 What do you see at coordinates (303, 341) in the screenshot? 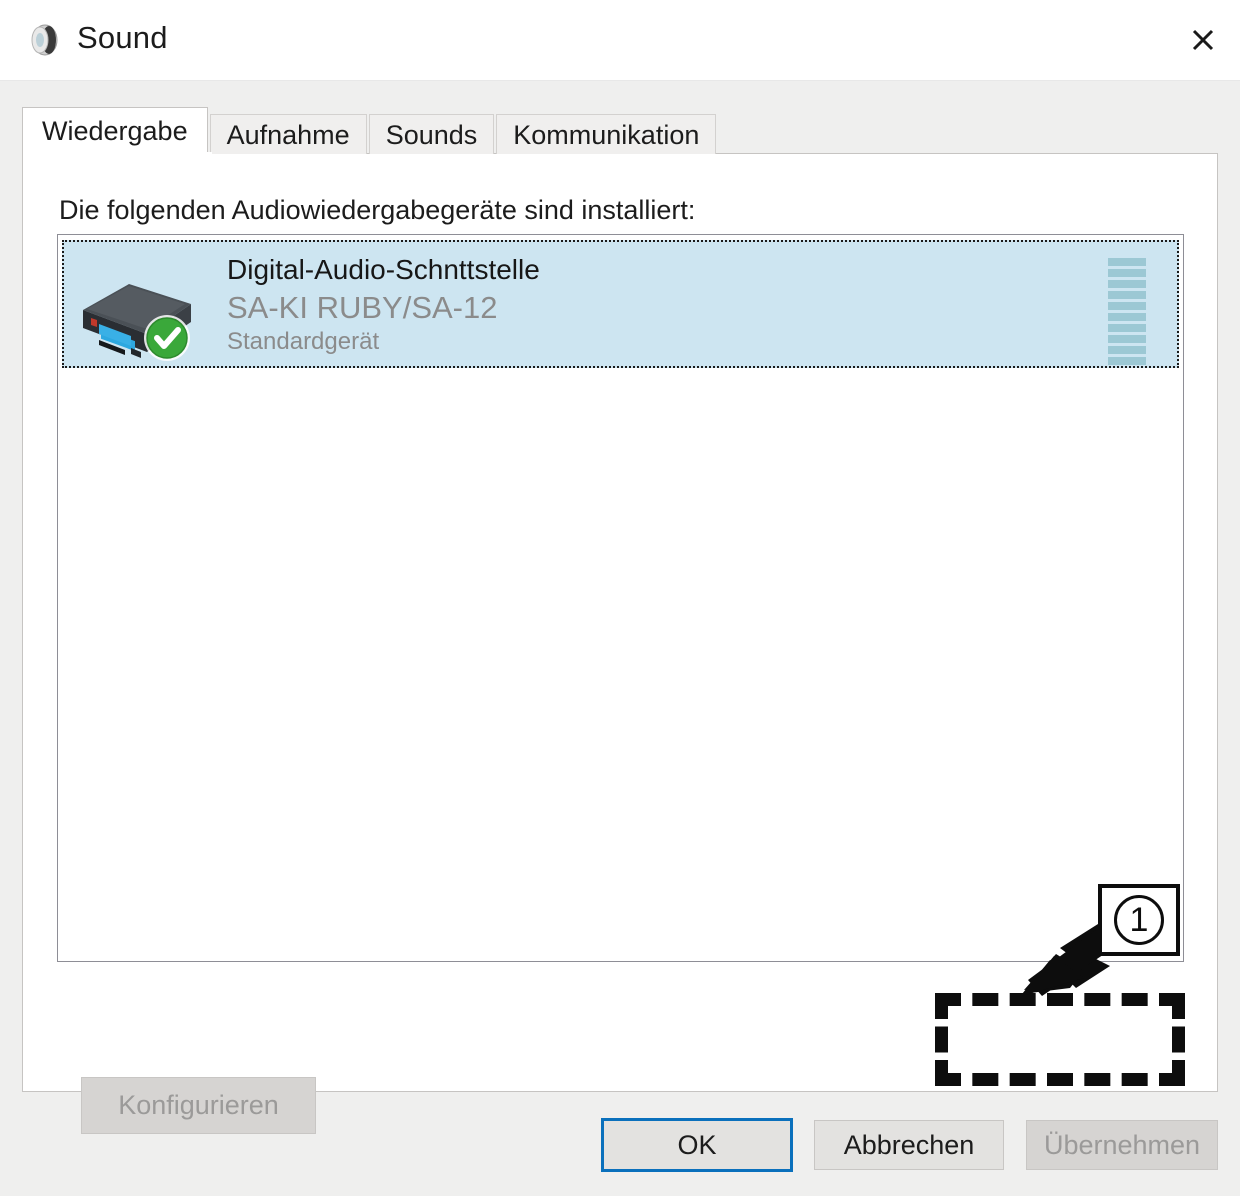
I see `device-status: Standardgerät` at bounding box center [303, 341].